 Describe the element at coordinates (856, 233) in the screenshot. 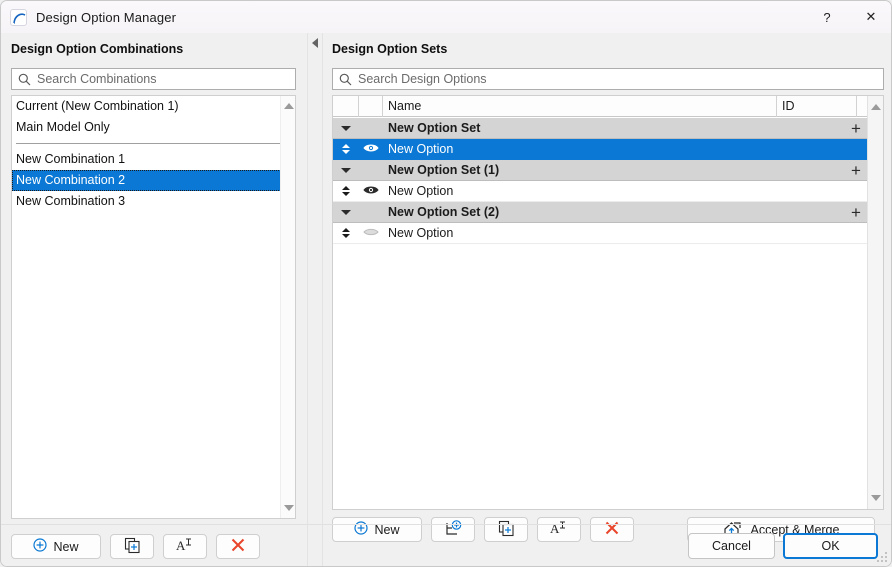

I see `option-row-spacer` at that location.